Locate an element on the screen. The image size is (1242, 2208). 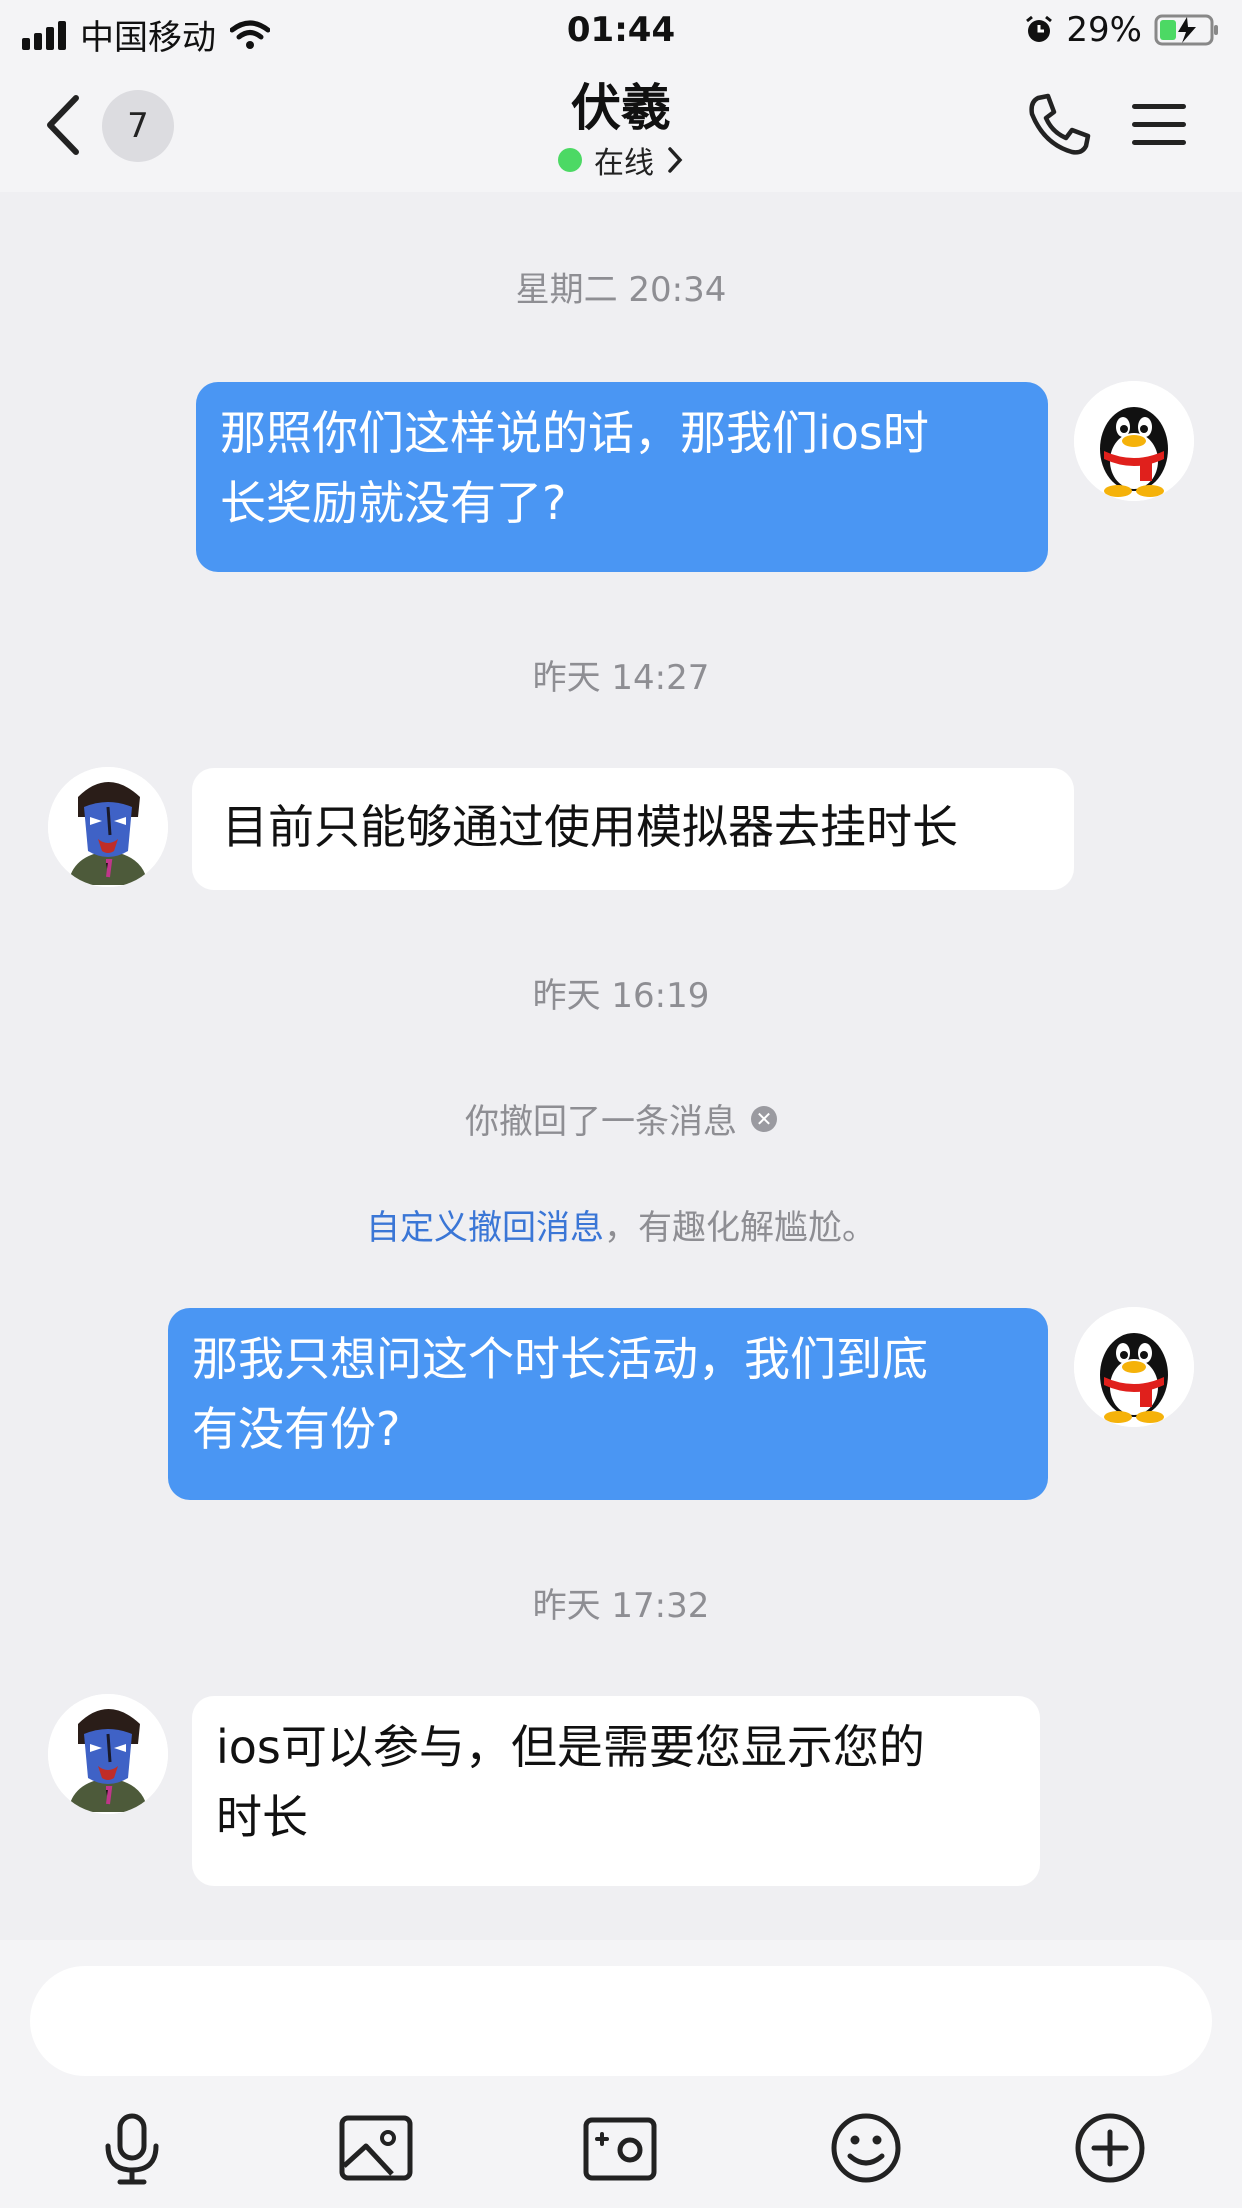
battery-charging-icon is located at coordinates (1186, 30).